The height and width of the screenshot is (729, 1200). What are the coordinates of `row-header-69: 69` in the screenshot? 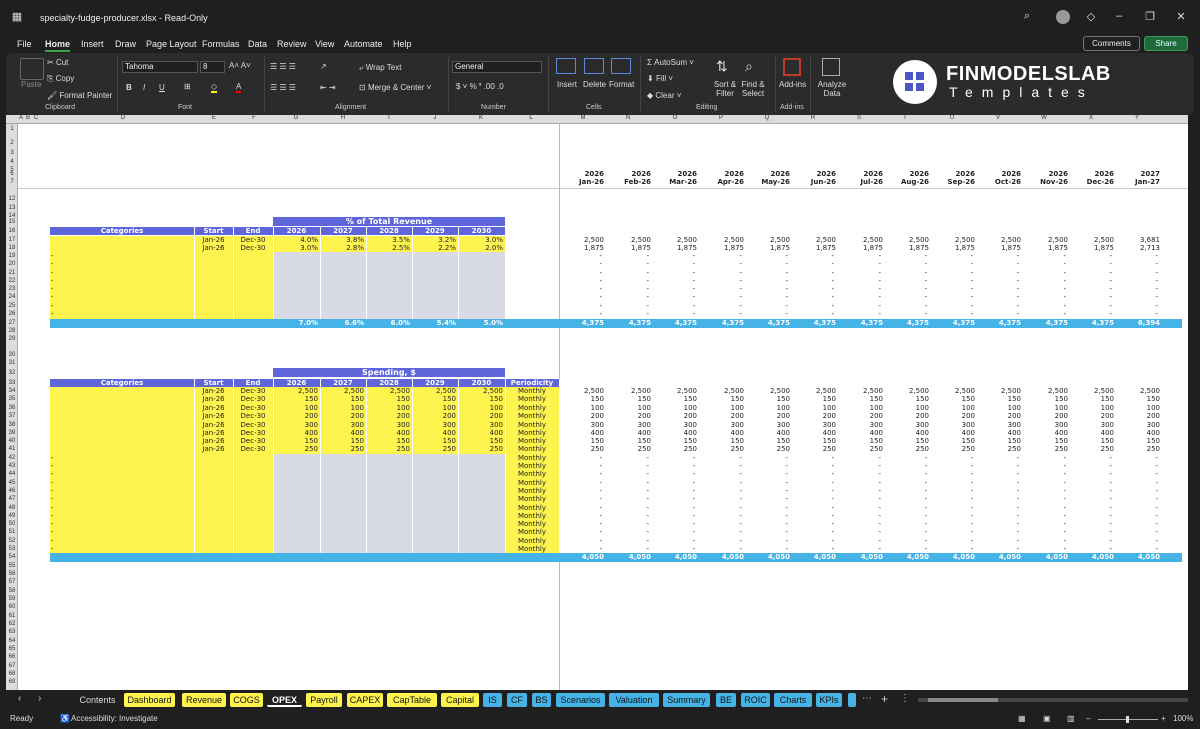 It's located at (12, 682).